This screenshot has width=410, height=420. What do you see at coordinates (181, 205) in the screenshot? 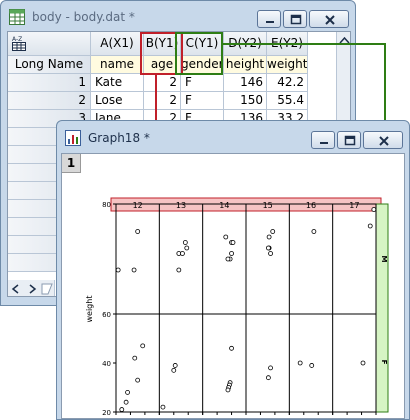
I see `age-panel-label: 13` at bounding box center [181, 205].